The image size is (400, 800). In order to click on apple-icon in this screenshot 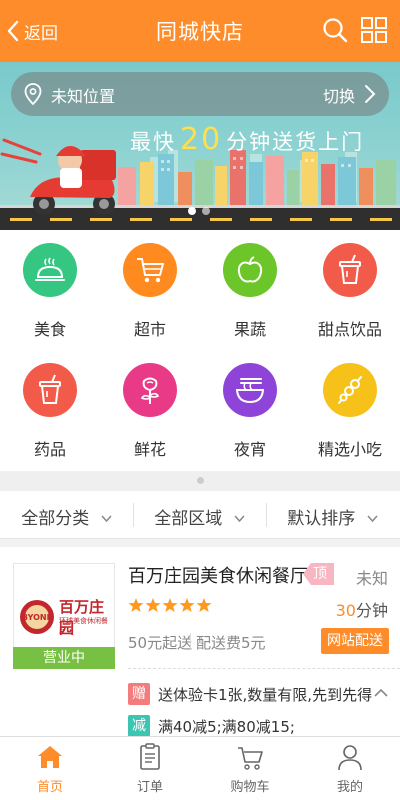, I will do `click(250, 269)`.